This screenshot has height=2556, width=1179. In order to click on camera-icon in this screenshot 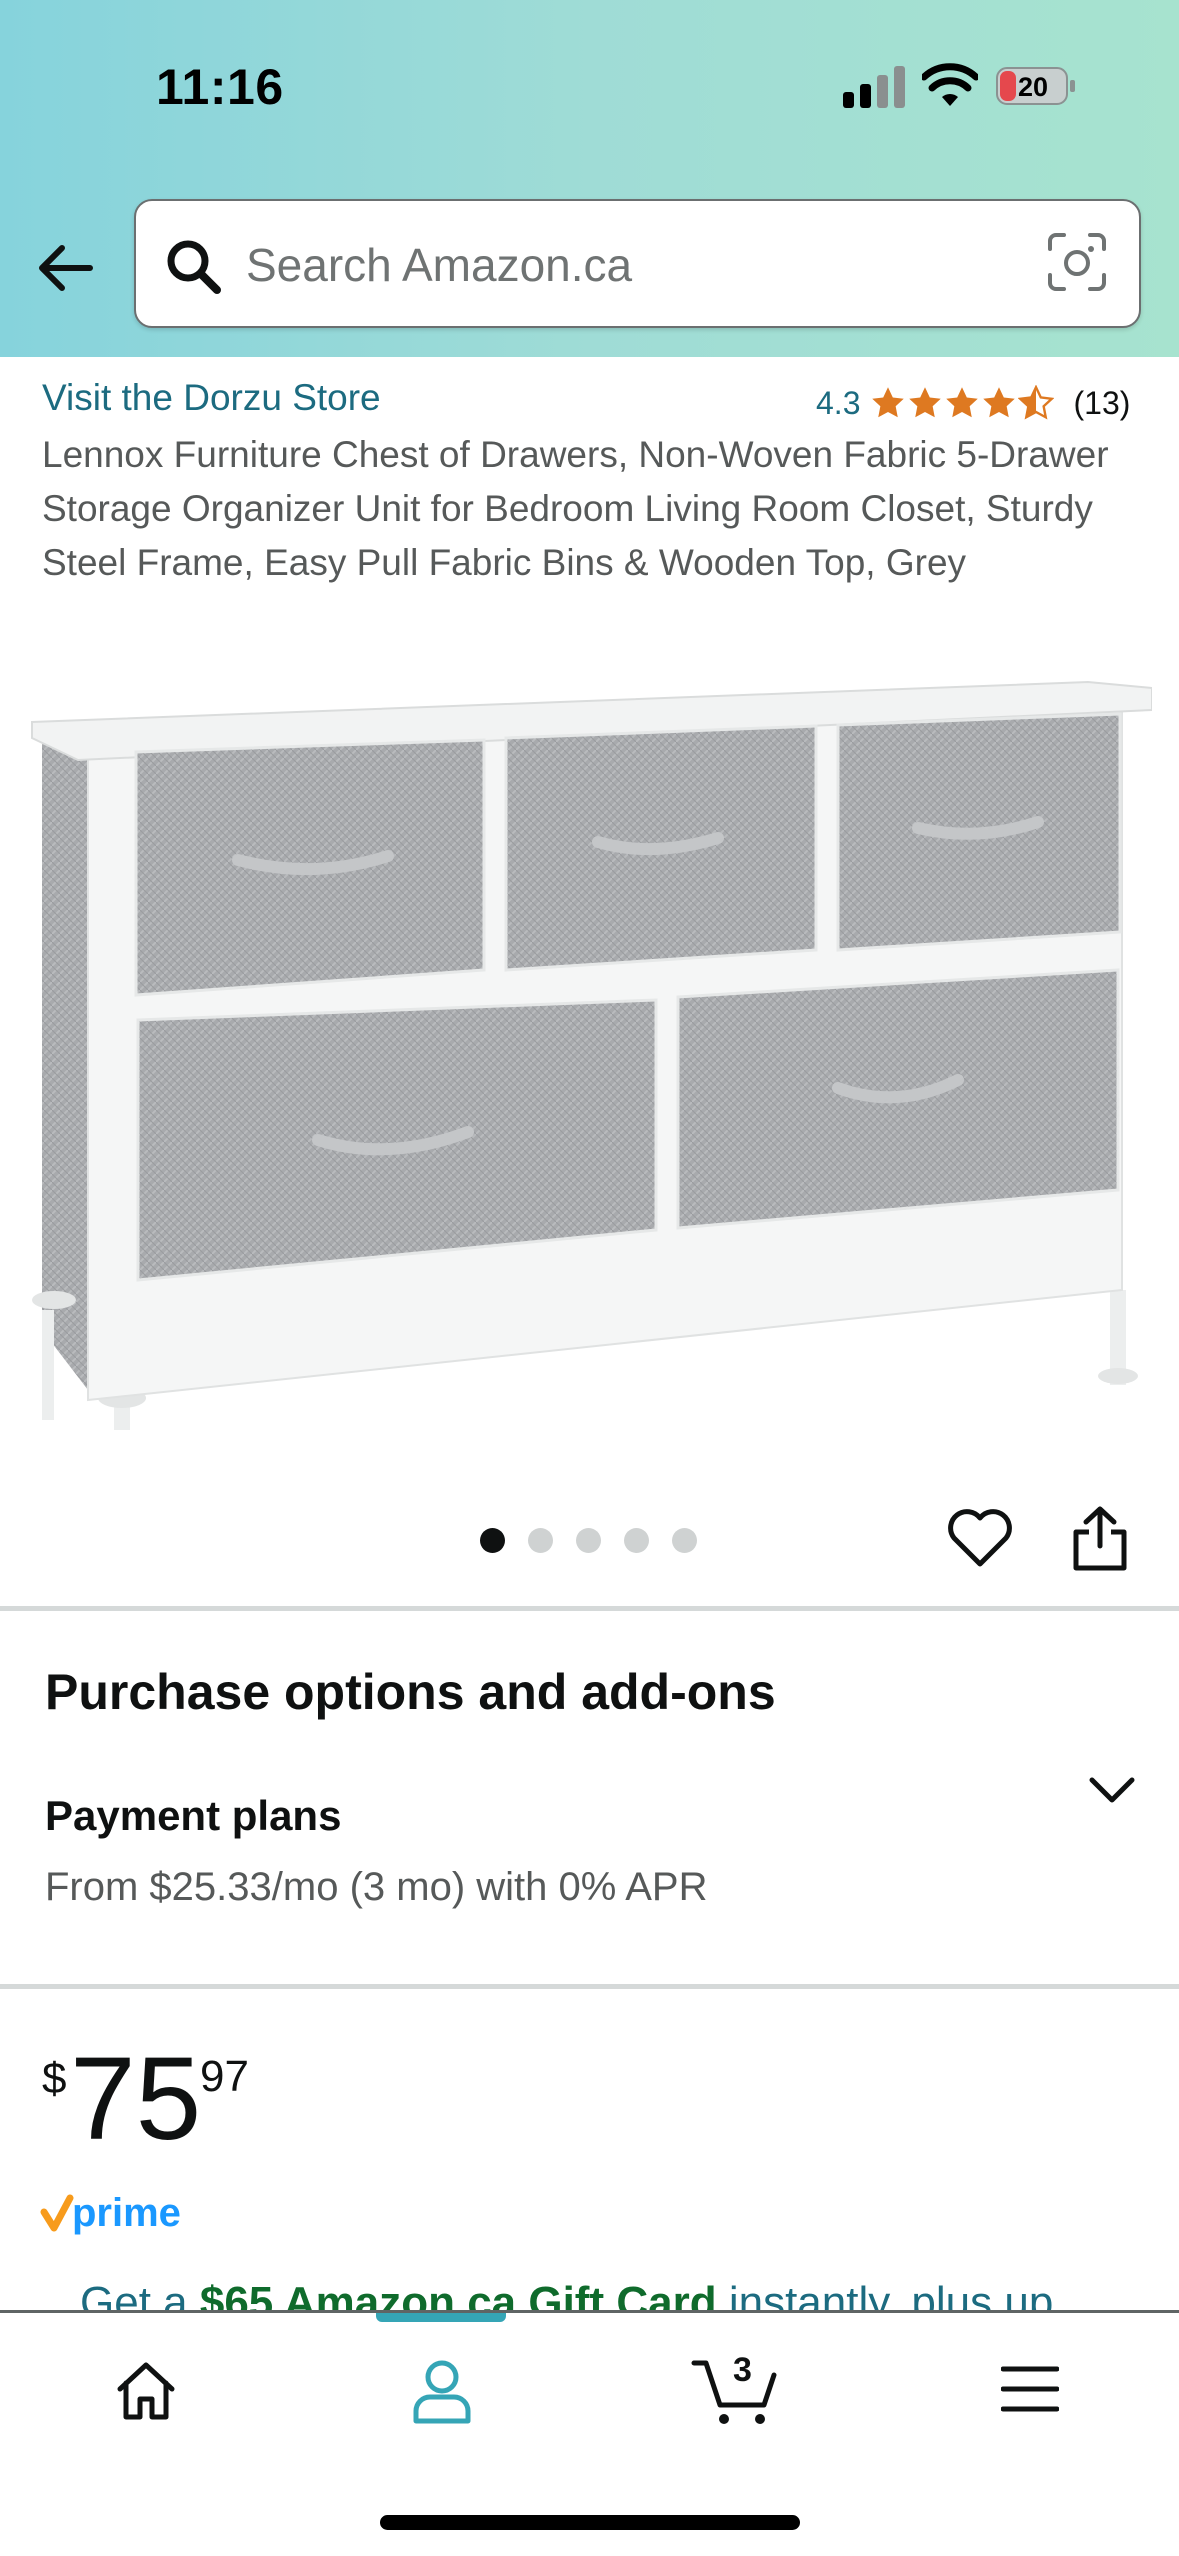, I will do `click(1077, 262)`.